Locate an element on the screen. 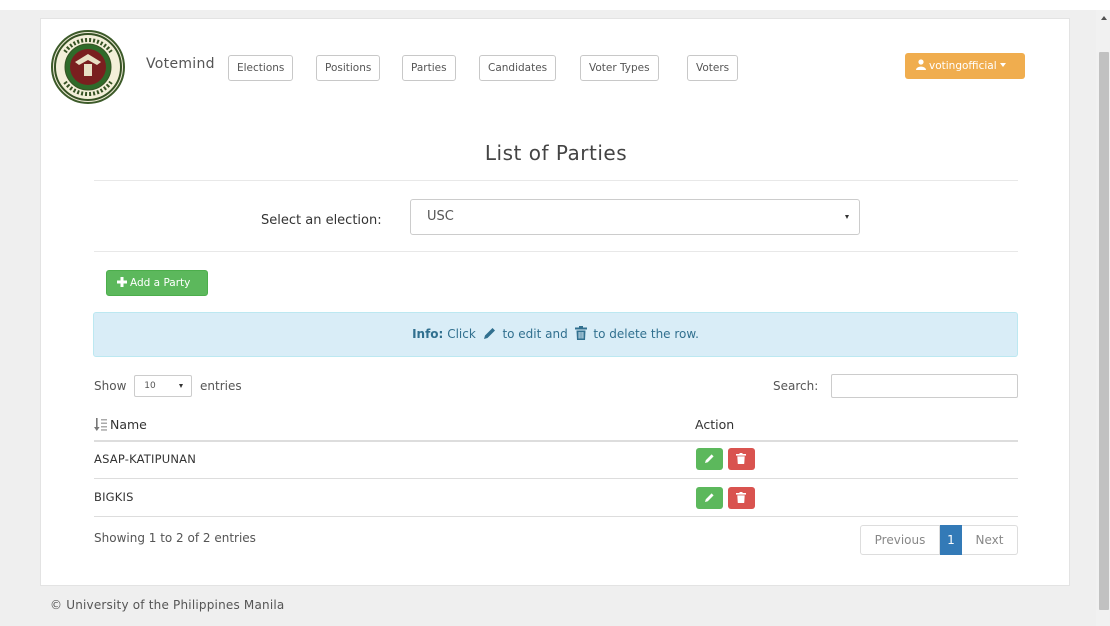  nav-voter-types: Voter Types is located at coordinates (619, 68).